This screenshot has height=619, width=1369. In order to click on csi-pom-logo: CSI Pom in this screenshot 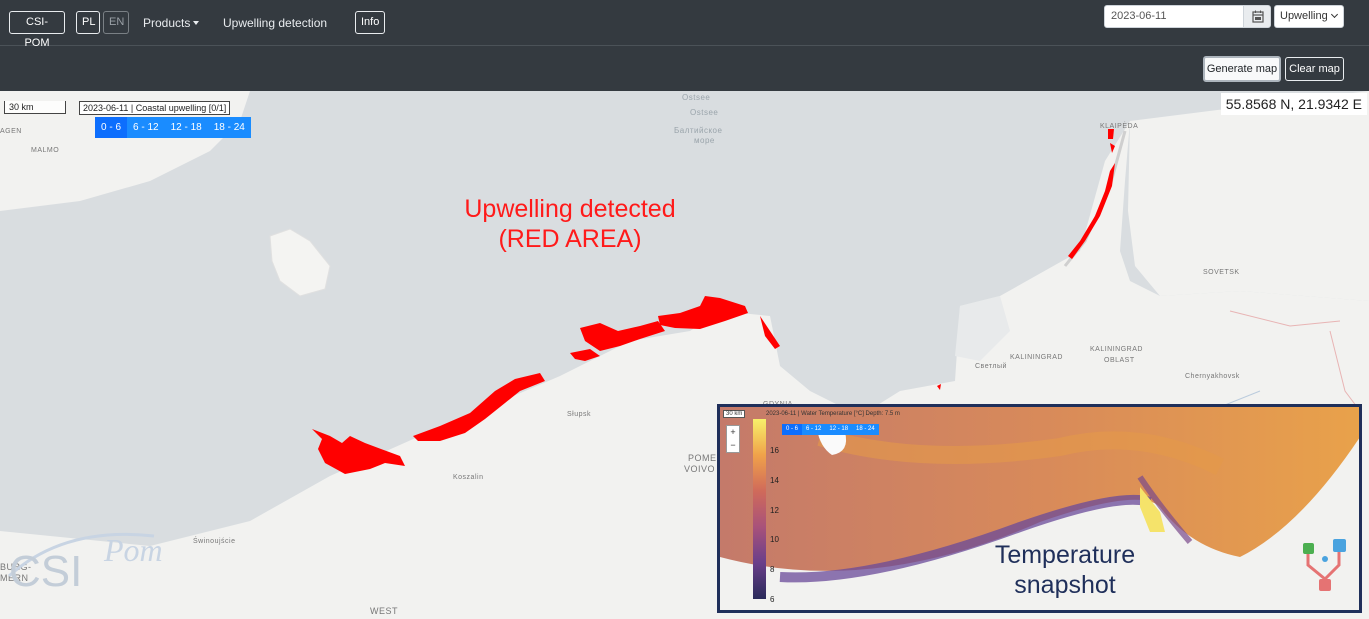, I will do `click(104, 563)`.